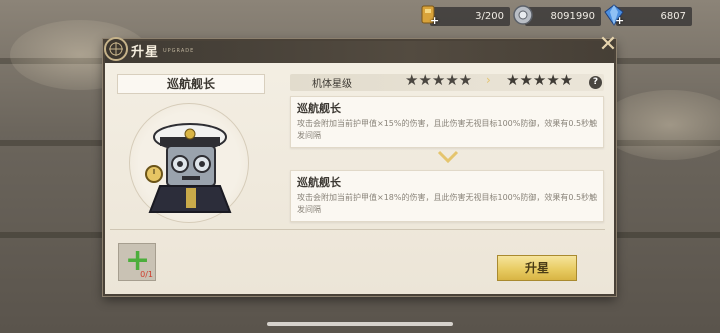 This screenshot has width=720, height=333. What do you see at coordinates (137, 262) in the screenshot?
I see `material-slot: + 0/1` at bounding box center [137, 262].